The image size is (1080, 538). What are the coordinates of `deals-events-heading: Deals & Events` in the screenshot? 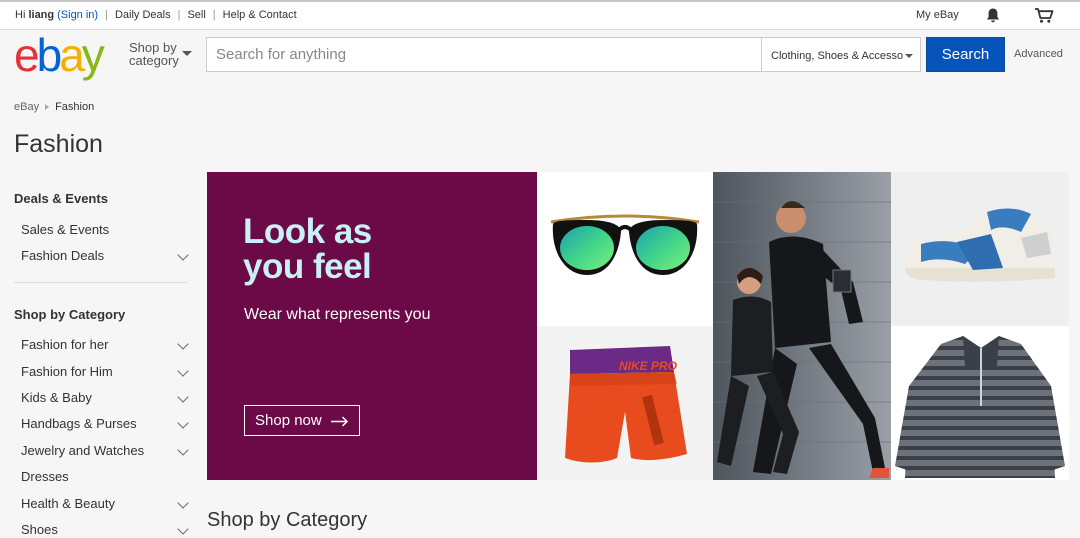 It's located at (61, 198).